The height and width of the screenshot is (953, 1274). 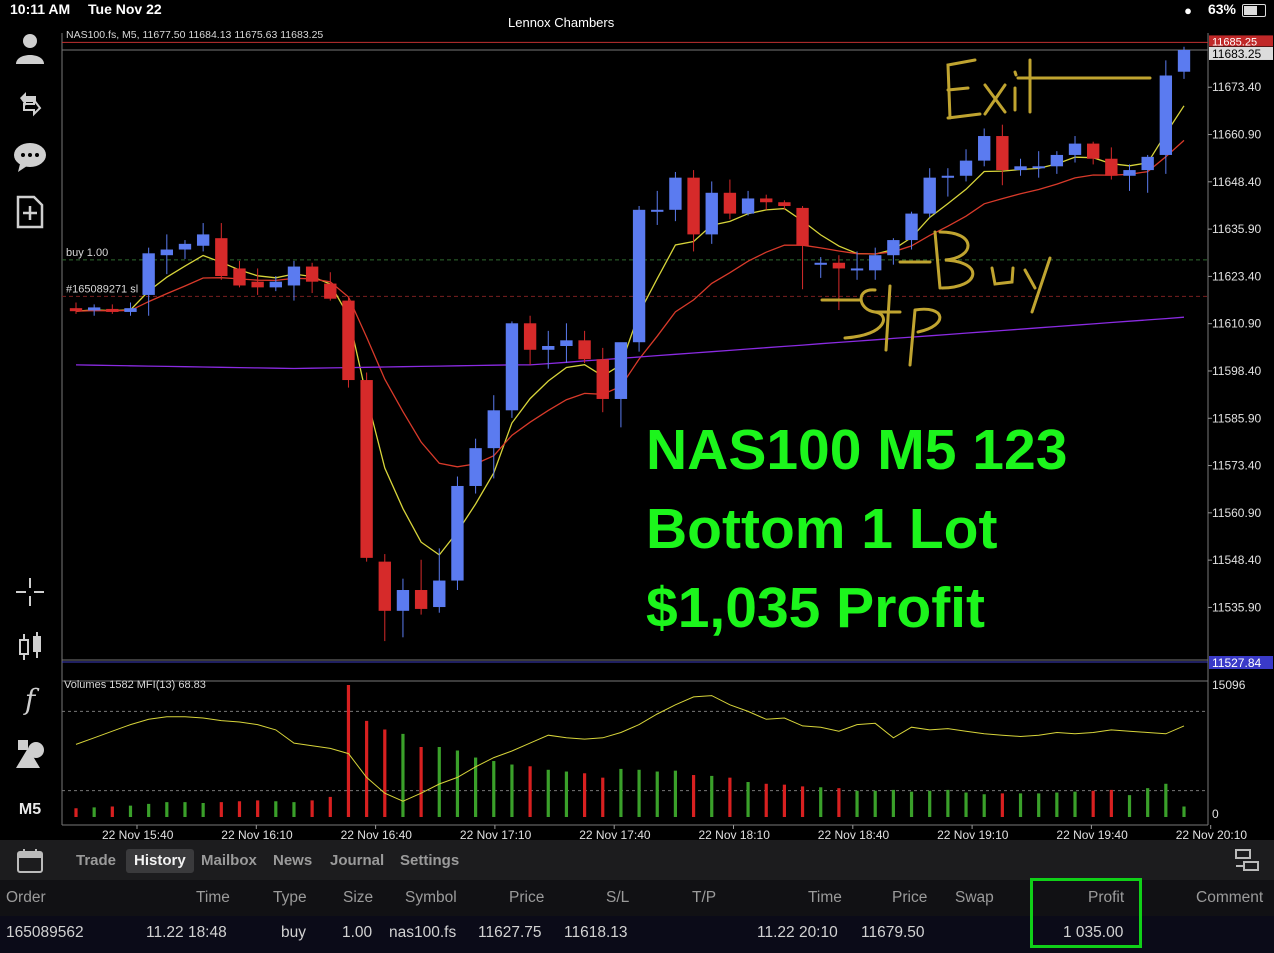 I want to click on low-price-label: 11527.84, so click(x=1236, y=663).